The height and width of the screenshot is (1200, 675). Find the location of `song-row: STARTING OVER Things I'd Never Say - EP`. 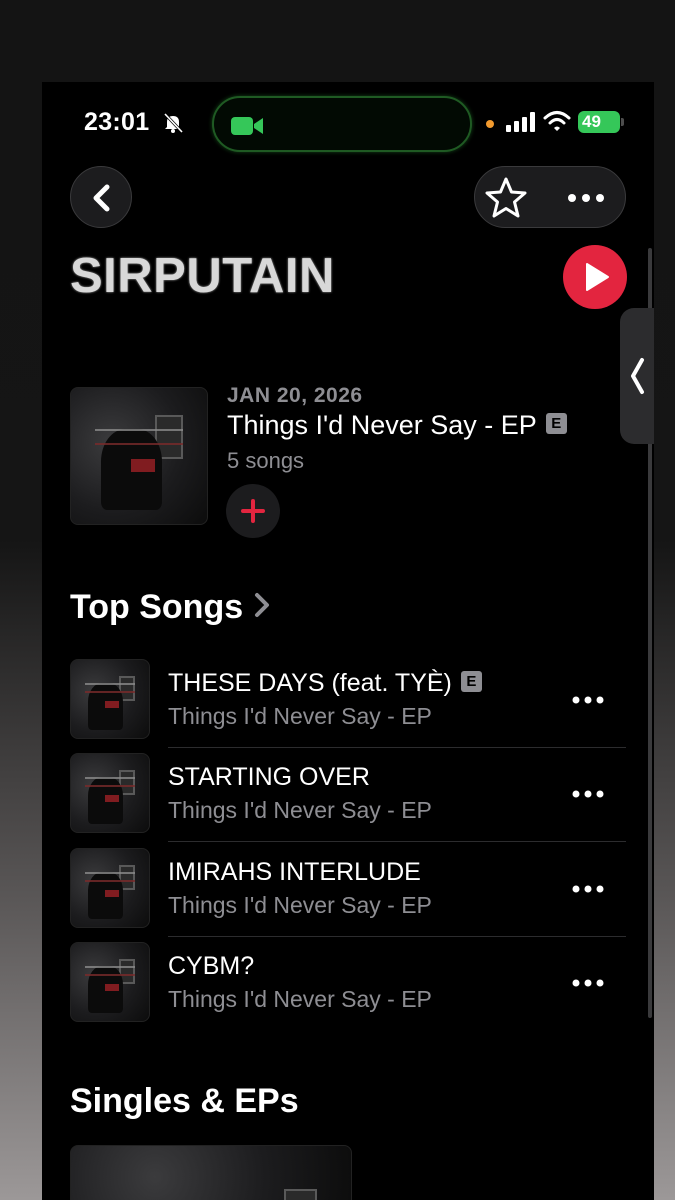

song-row: STARTING OVER Things I'd Never Say - EP is located at coordinates (348, 800).